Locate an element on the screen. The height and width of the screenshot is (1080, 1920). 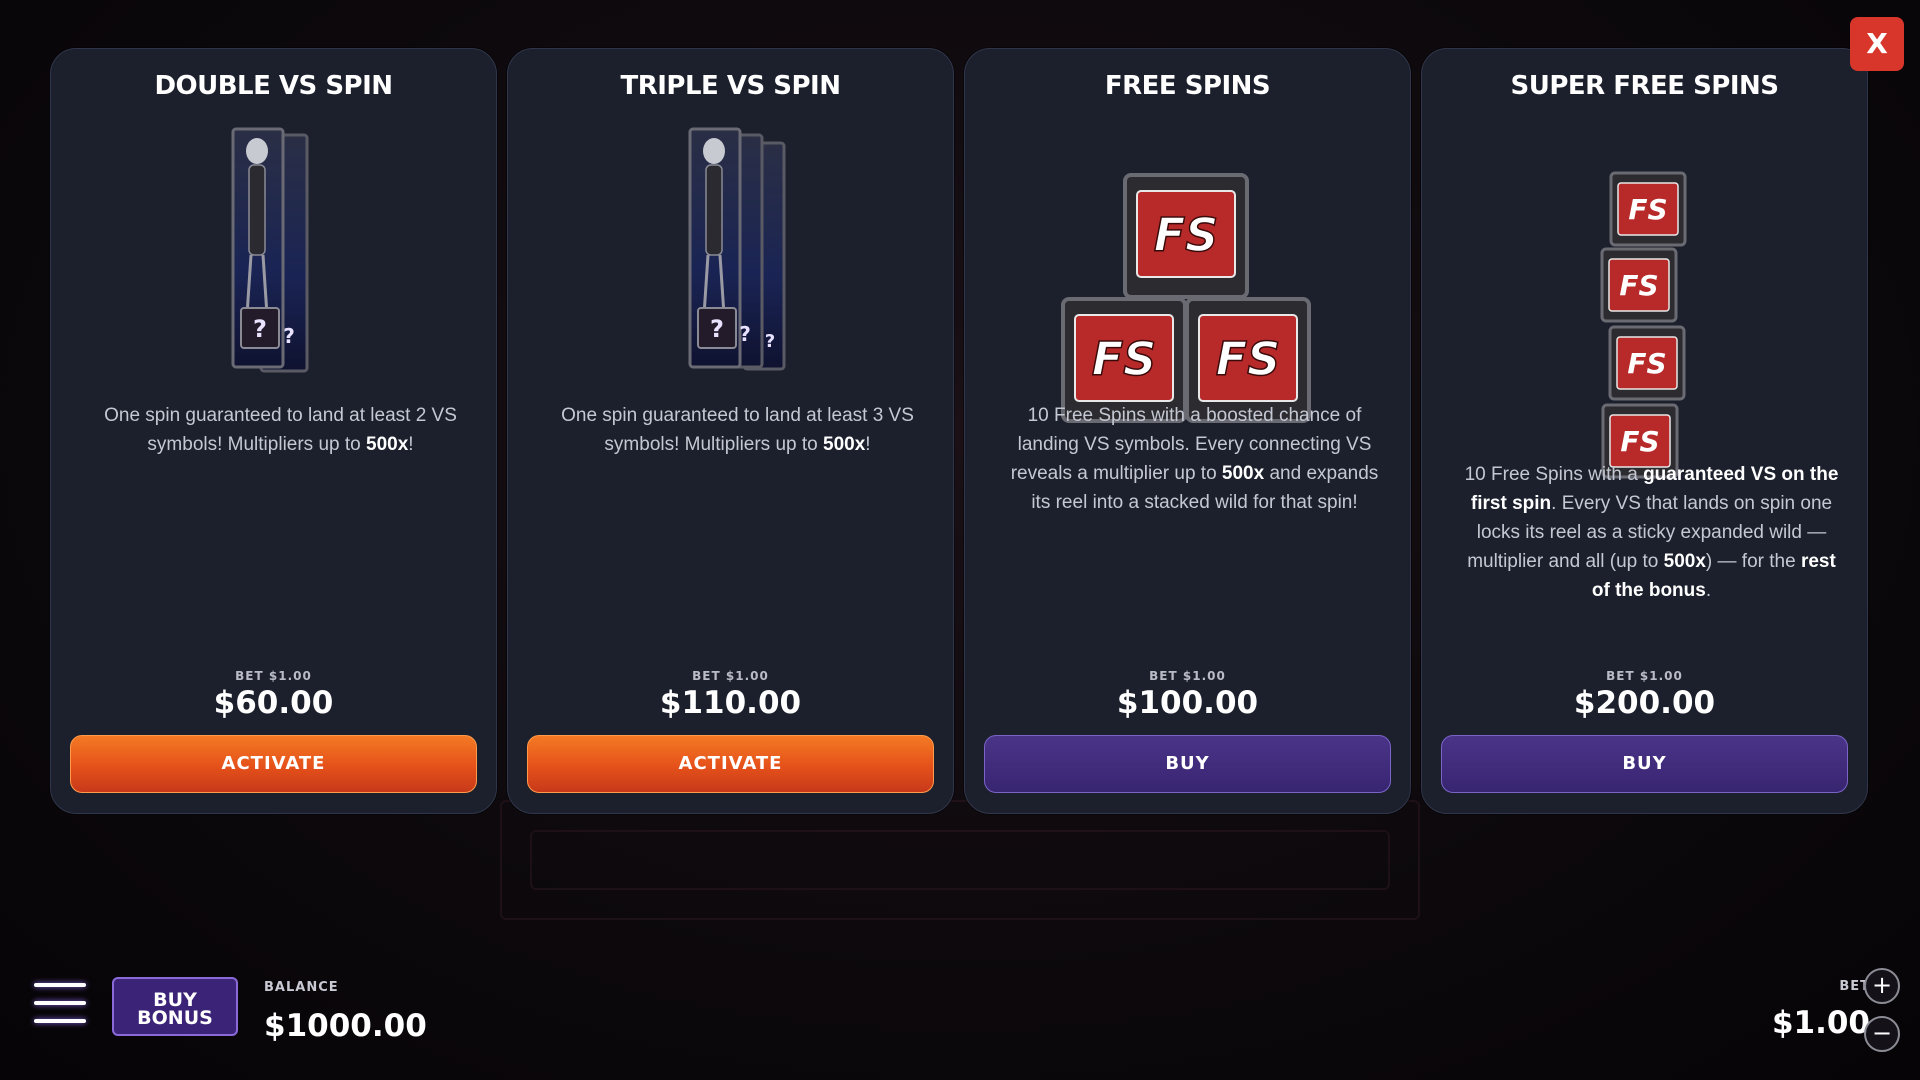
double-vs-art: ? ? is located at coordinates (273, 275).